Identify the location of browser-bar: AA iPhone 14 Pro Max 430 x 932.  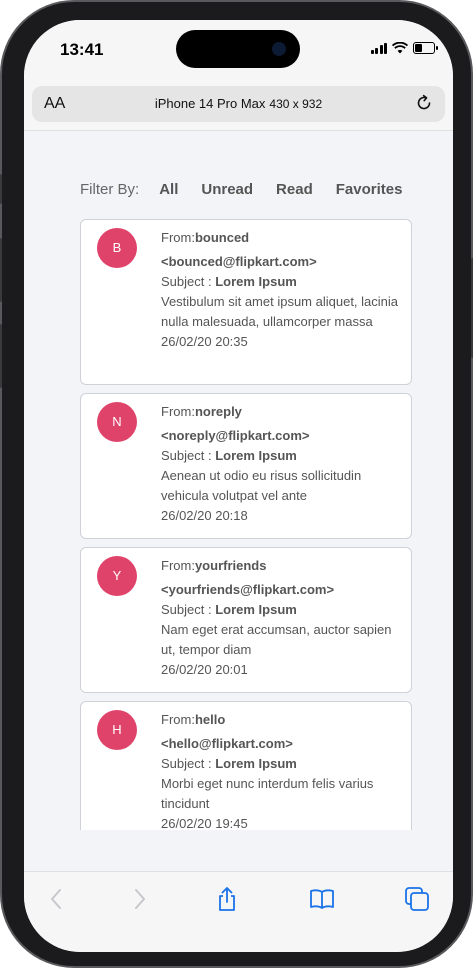
(238, 106).